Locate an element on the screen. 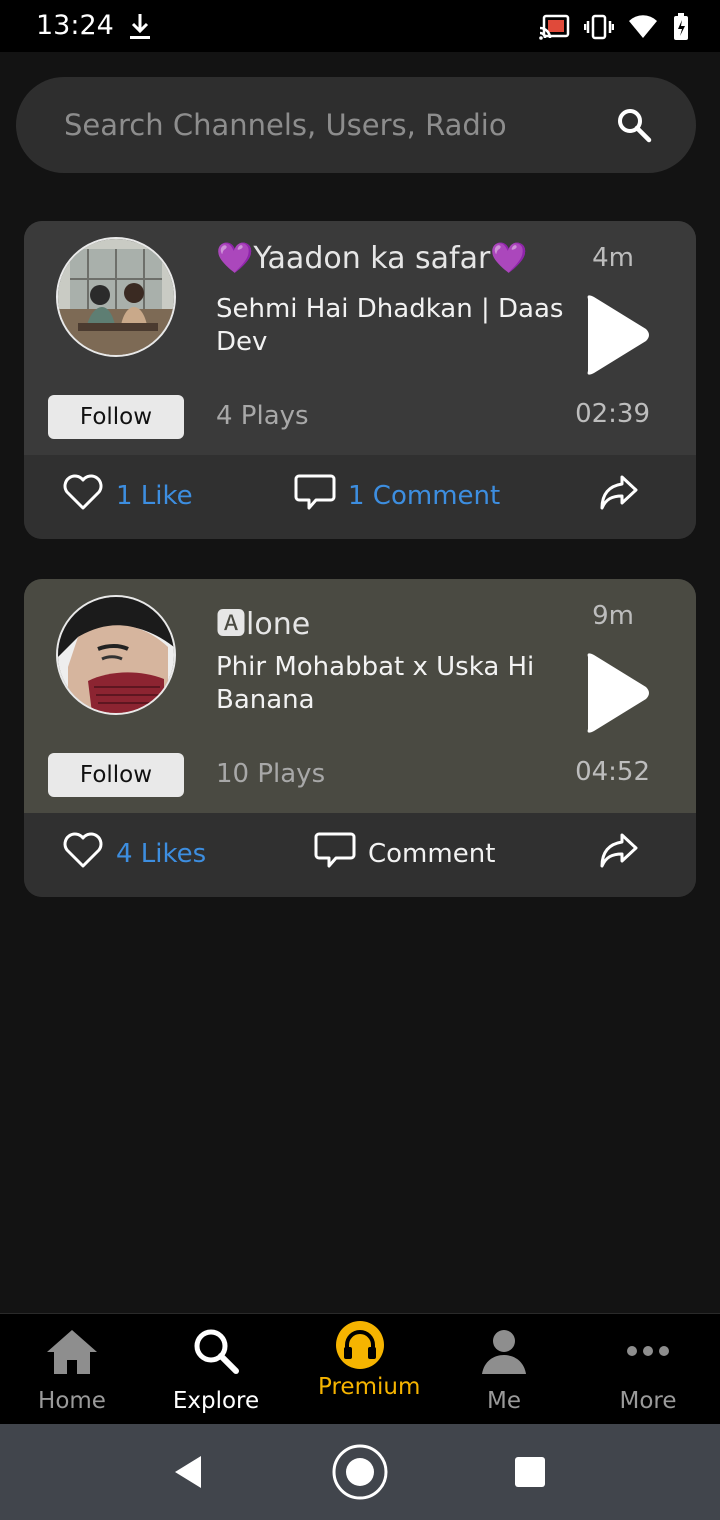 This screenshot has width=720, height=1520. search-input is located at coordinates (334, 125).